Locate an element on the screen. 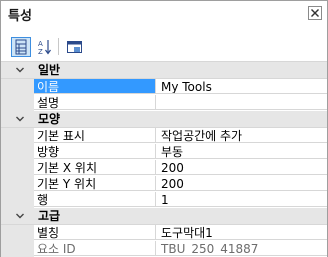 This screenshot has width=328, height=257. property-name: 설명 is located at coordinates (95, 102).